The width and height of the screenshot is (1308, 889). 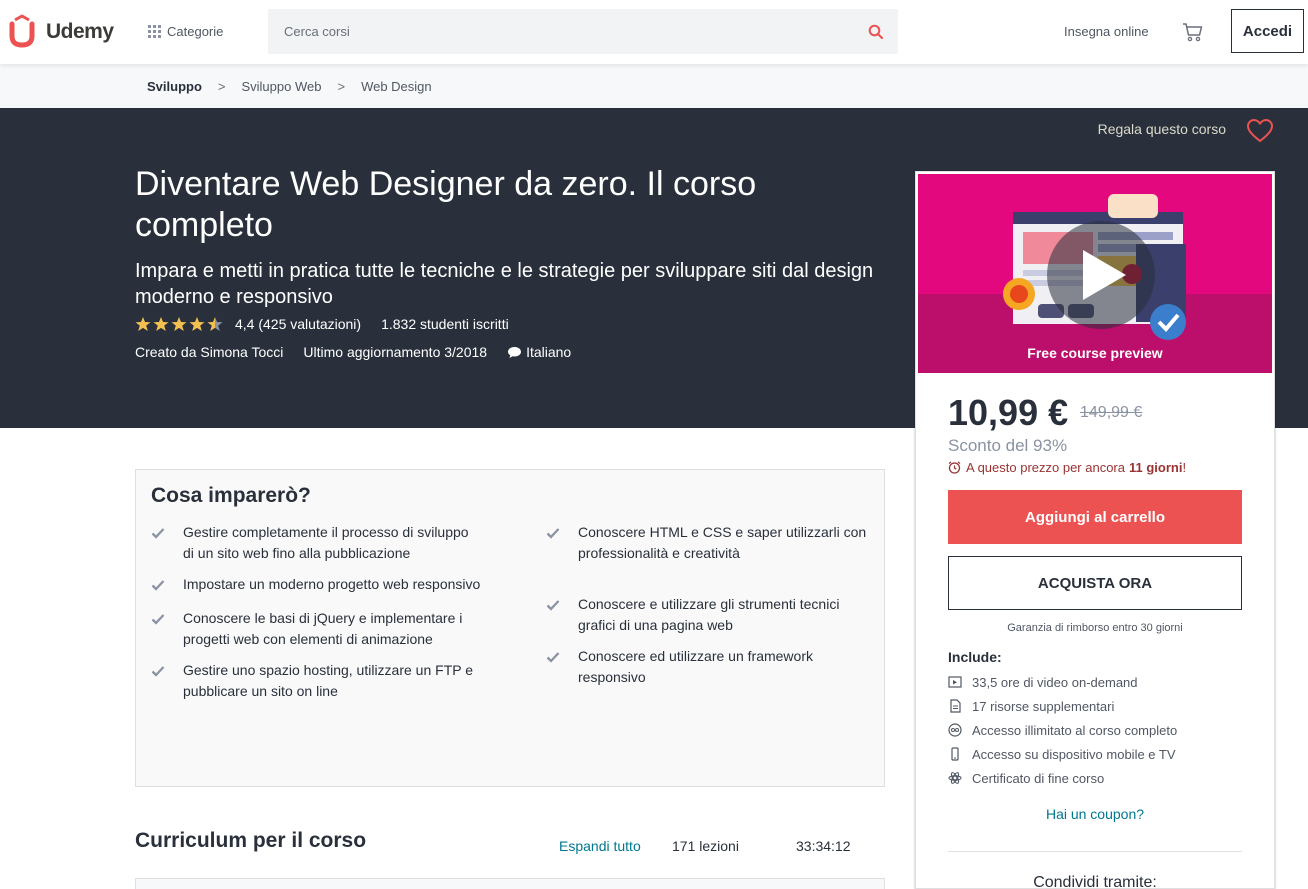 I want to click on mobile-icon, so click(x=955, y=754).